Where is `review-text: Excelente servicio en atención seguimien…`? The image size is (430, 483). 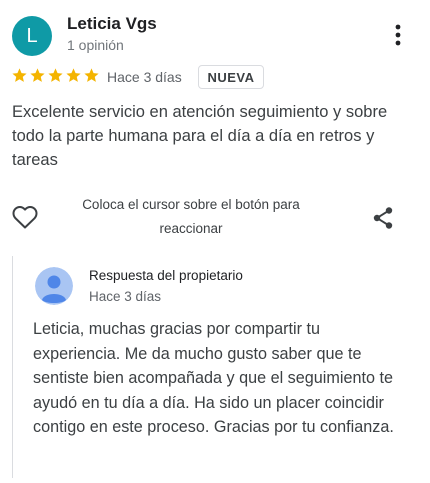
review-text: Excelente servicio en atención seguimien… is located at coordinates (200, 136).